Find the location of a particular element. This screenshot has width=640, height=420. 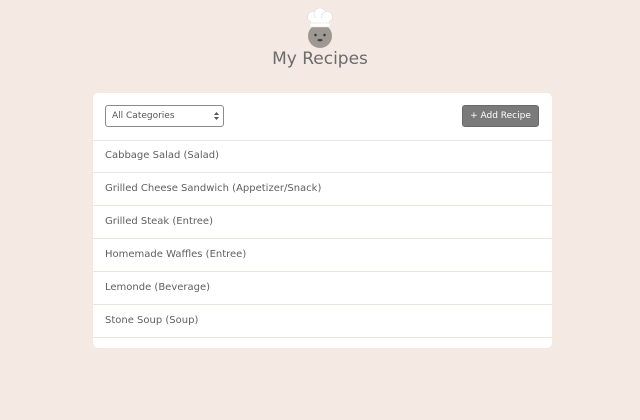

recipe-list-item: Lemonde (Beverage) is located at coordinates (322, 288).